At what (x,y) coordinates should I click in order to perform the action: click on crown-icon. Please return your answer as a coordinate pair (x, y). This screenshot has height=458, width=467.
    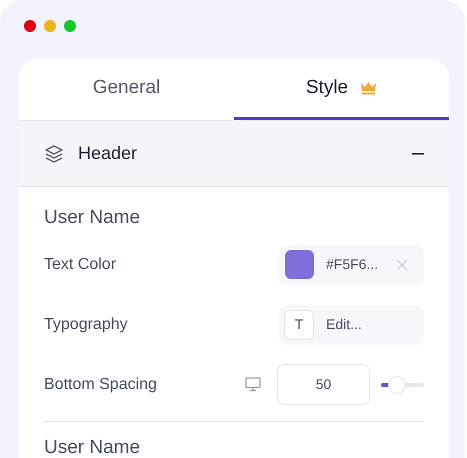
    Looking at the image, I should click on (369, 88).